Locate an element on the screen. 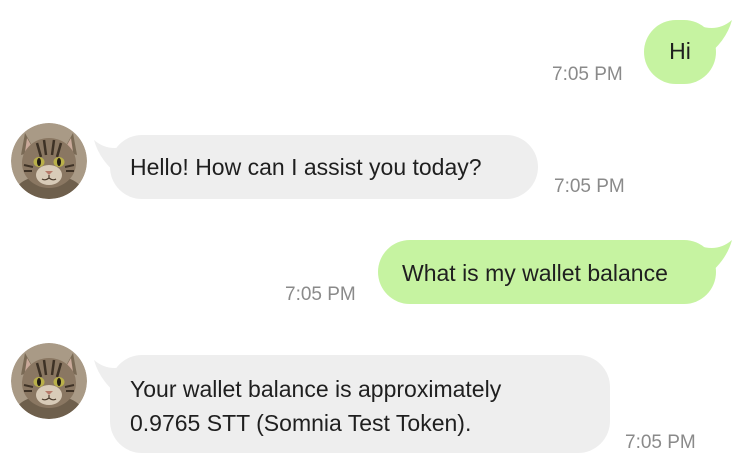 The width and height of the screenshot is (744, 472). message-text: Hello! How can I assist you today? is located at coordinates (306, 167).